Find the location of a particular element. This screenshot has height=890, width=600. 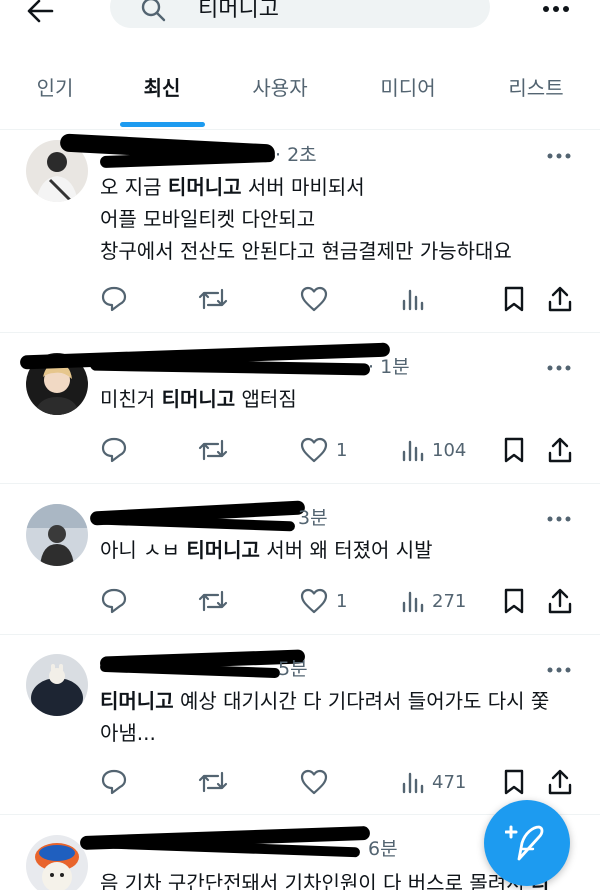

search-icon is located at coordinates (153, 11).